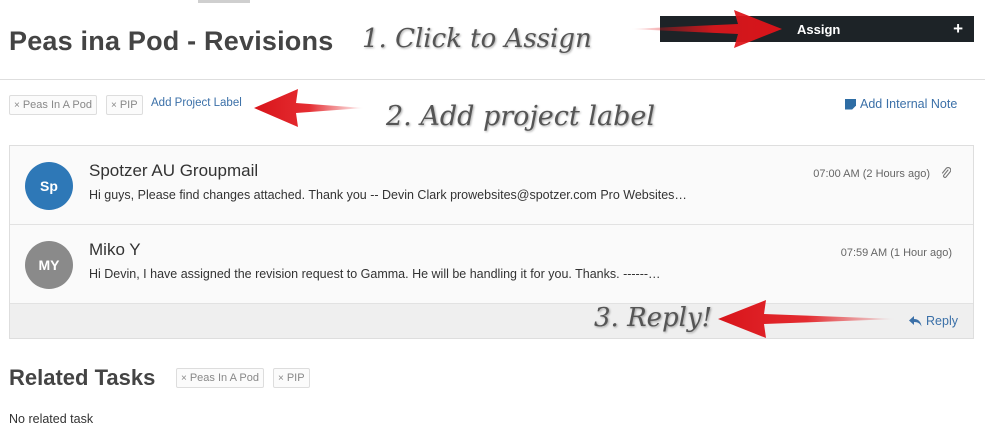  Describe the element at coordinates (958, 28) in the screenshot. I see `plus-icon: +` at that location.